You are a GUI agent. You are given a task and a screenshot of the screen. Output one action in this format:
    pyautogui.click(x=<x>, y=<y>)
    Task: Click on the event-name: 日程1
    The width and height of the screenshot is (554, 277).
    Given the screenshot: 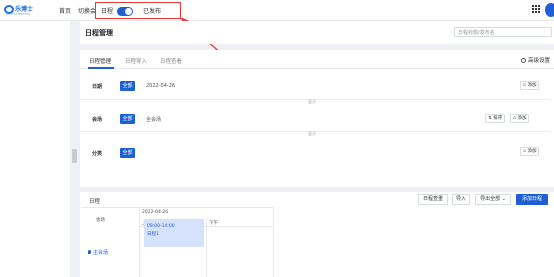 What is the action you would take?
    pyautogui.click(x=153, y=234)
    